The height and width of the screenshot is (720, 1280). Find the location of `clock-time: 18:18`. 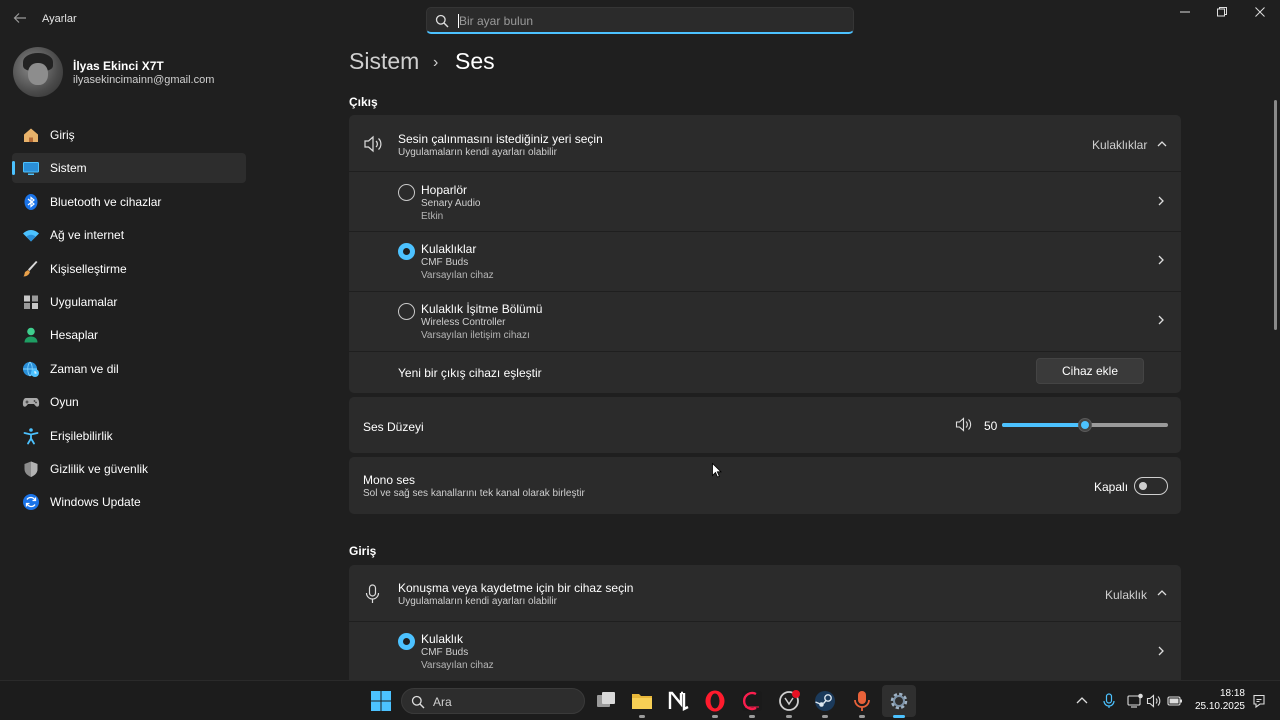

clock-time: 18:18 is located at coordinates (1232, 693).